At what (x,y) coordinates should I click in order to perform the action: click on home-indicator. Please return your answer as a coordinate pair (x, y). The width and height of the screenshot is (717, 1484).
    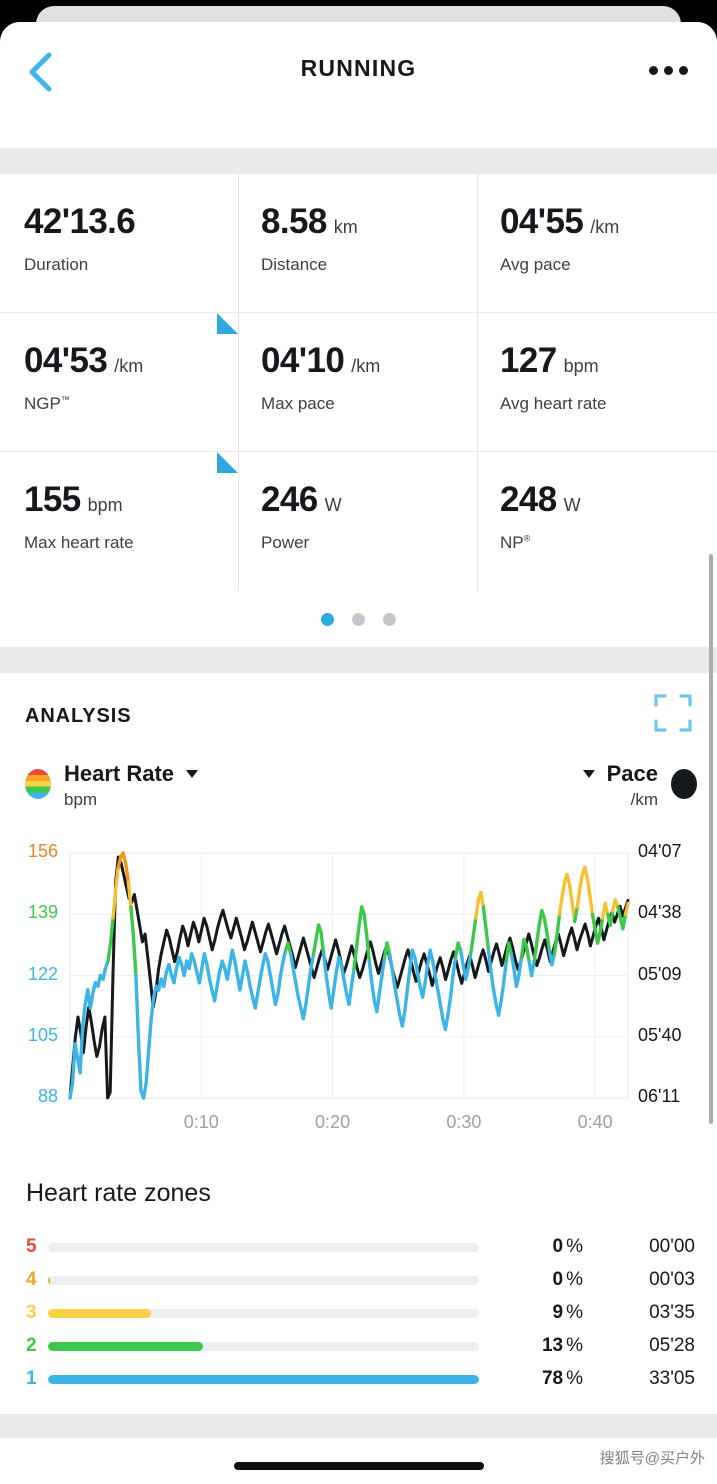
    Looking at the image, I should click on (358, 1466).